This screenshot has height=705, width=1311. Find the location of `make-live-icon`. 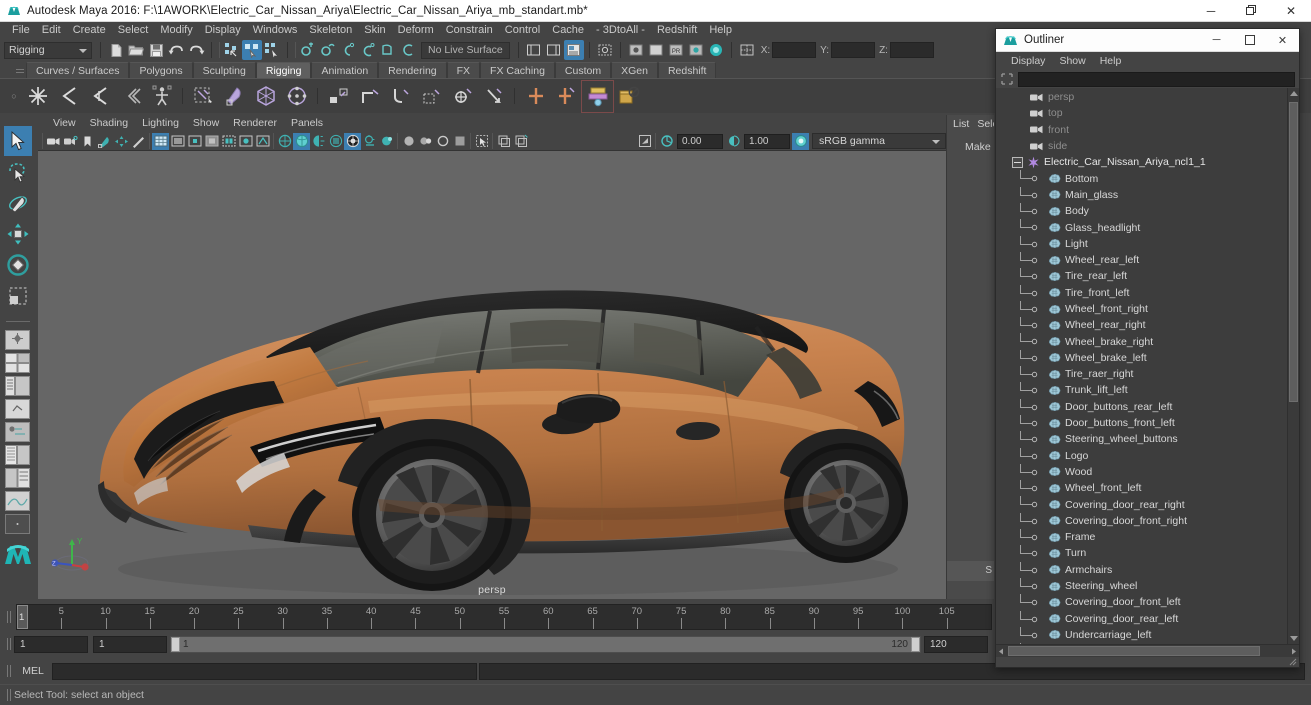

make-live-icon is located at coordinates (408, 50).